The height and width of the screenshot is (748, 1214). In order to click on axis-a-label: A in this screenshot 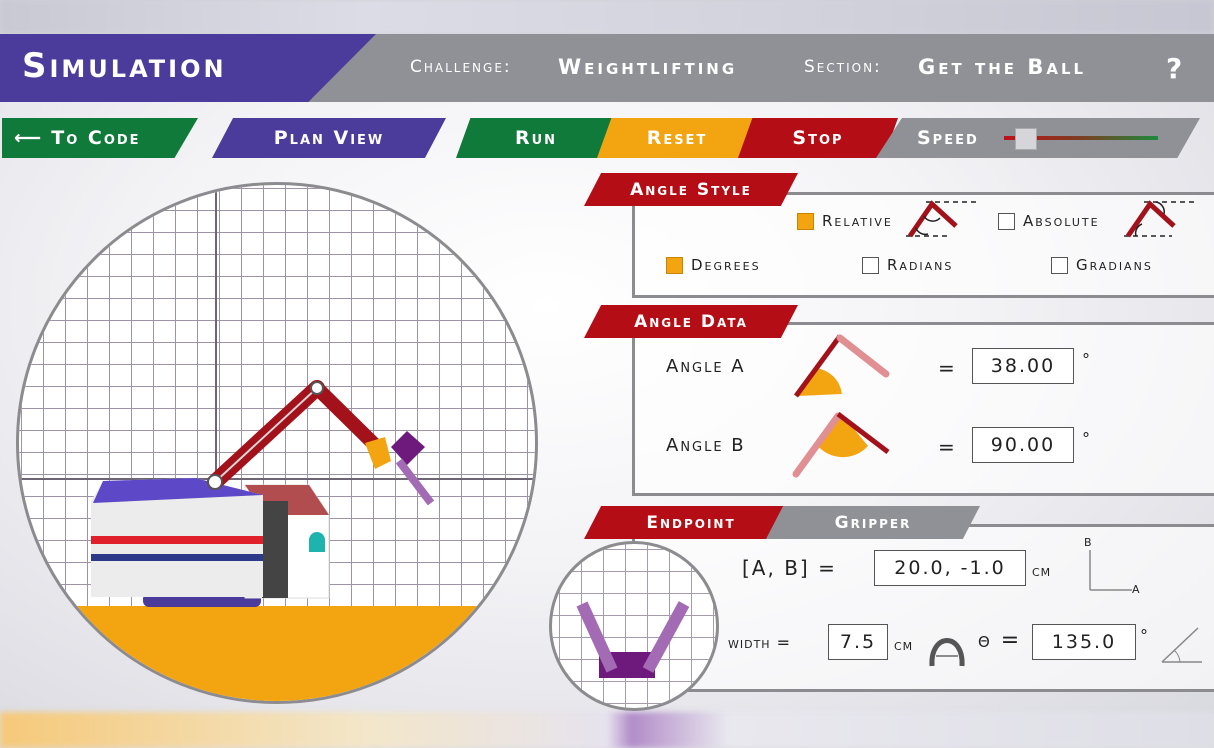, I will do `click(1136, 589)`.